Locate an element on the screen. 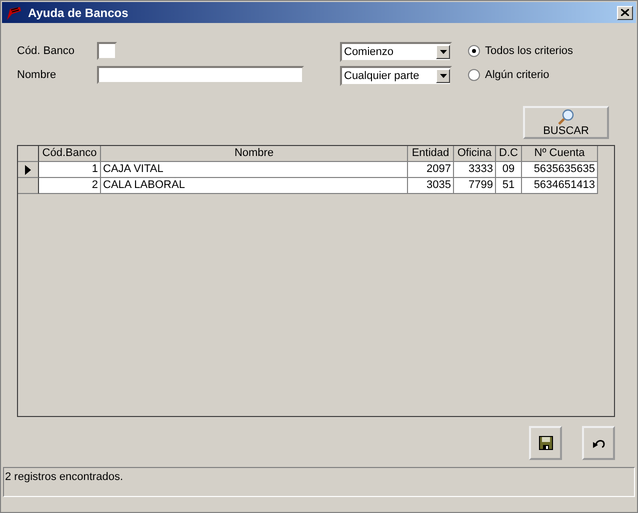 This screenshot has height=513, width=638. save-button is located at coordinates (545, 443).